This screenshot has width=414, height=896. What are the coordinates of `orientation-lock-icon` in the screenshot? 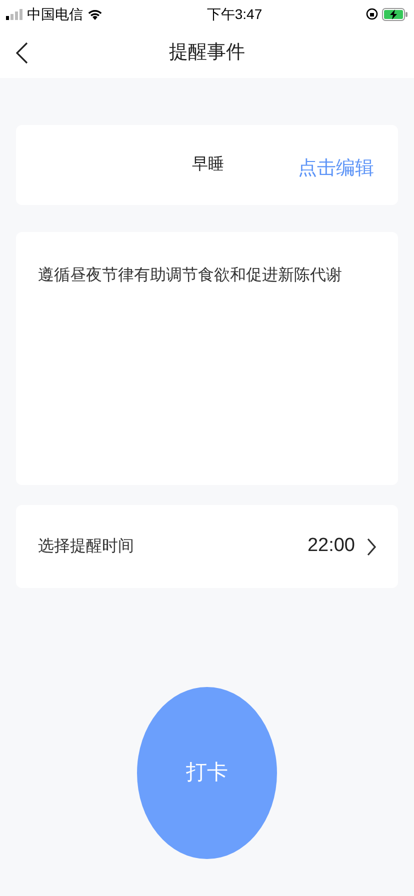 It's located at (372, 14).